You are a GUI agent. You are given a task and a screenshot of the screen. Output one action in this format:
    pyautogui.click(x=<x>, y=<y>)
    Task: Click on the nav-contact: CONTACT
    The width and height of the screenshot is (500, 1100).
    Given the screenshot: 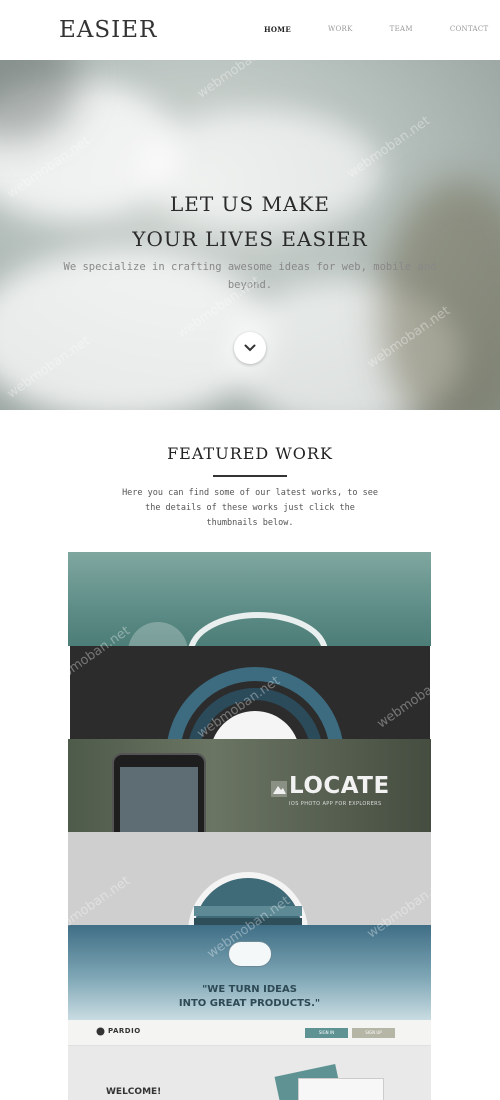 What is the action you would take?
    pyautogui.click(x=469, y=29)
    